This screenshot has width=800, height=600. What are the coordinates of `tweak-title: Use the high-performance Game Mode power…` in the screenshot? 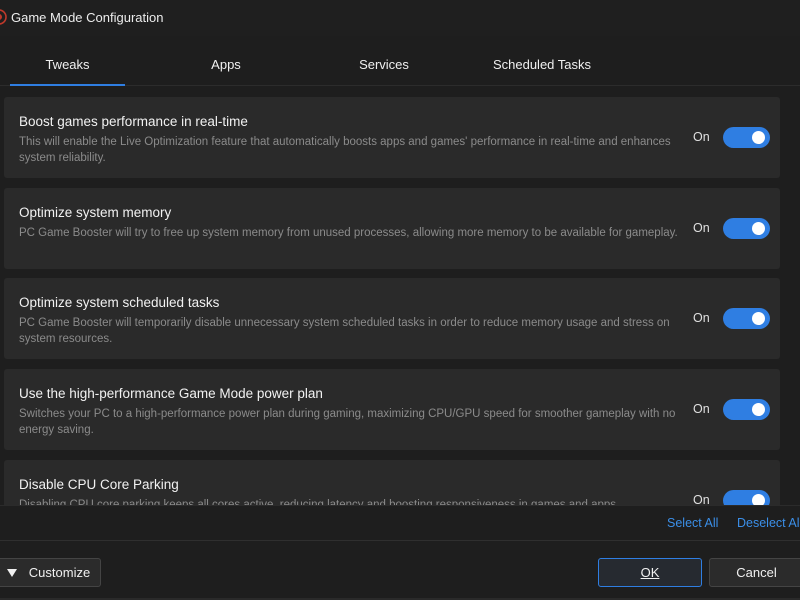 It's located at (171, 393).